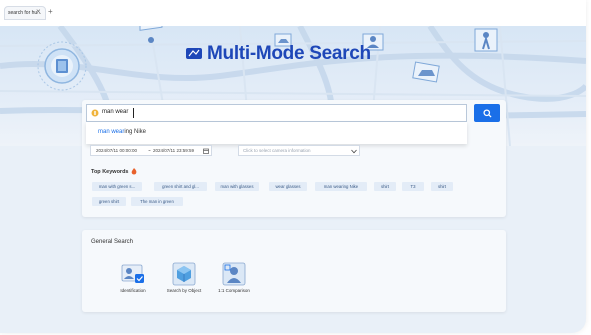 Image resolution: width=591 pixels, height=335 pixels. I want to click on id-card-icon, so click(132, 273).